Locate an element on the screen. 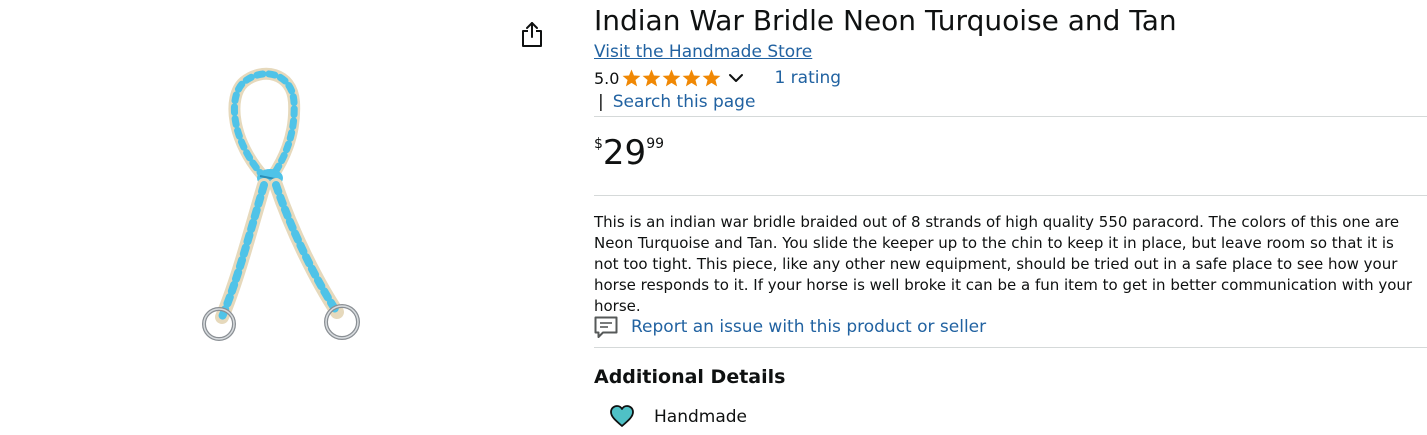 The height and width of the screenshot is (435, 1427). price: $2999 is located at coordinates (629, 153).